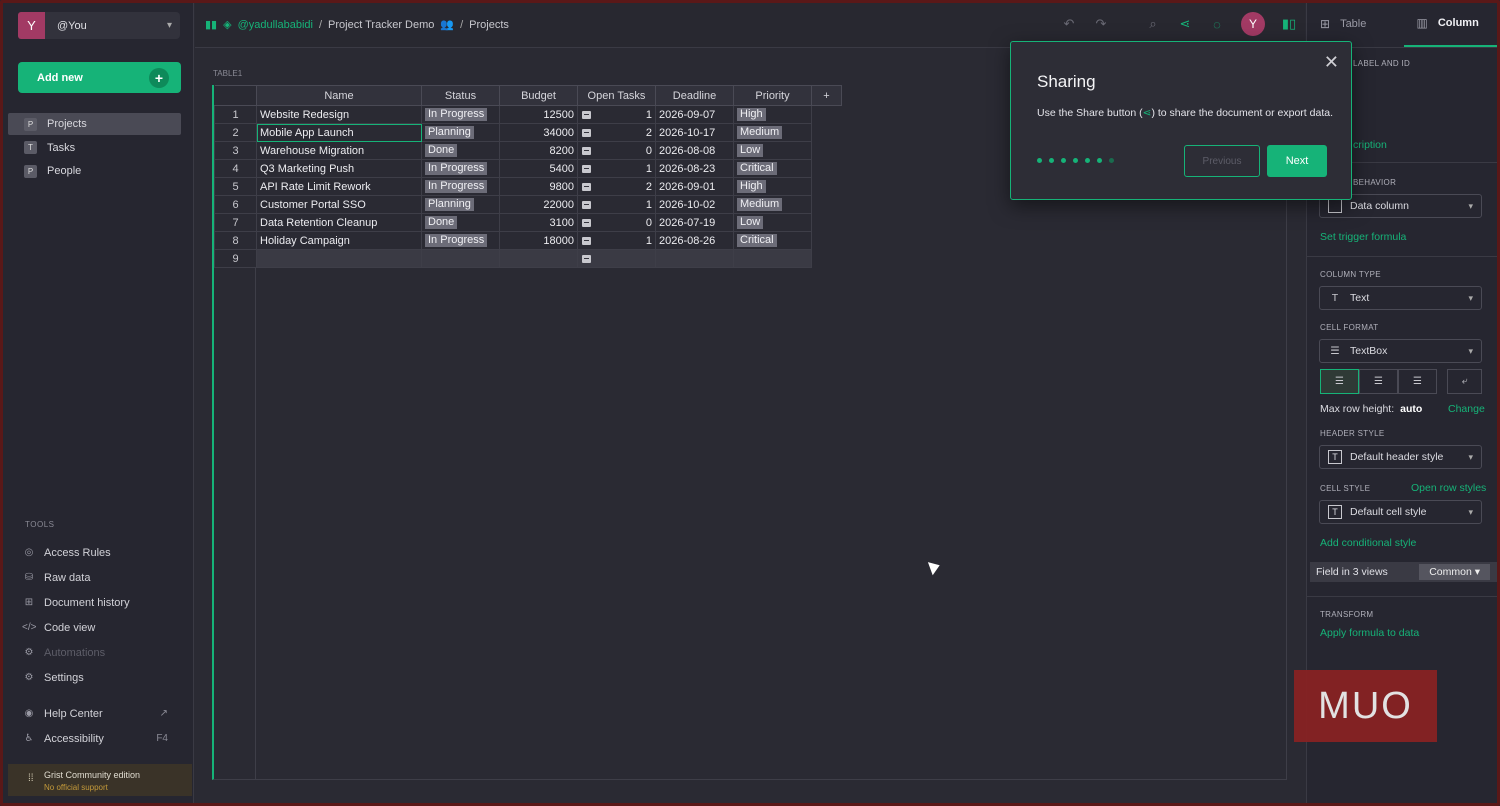 The image size is (1500, 806). I want to click on breadcrumb-page: Projects, so click(489, 25).